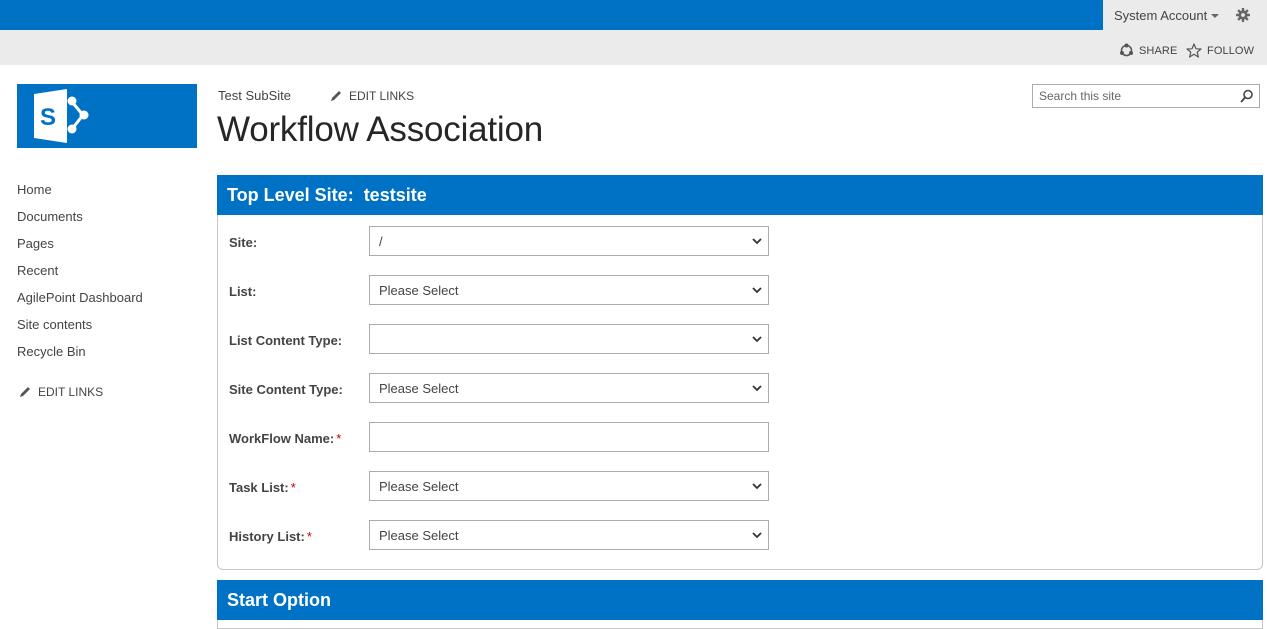  What do you see at coordinates (569, 437) in the screenshot?
I see `workflow-name-input` at bounding box center [569, 437].